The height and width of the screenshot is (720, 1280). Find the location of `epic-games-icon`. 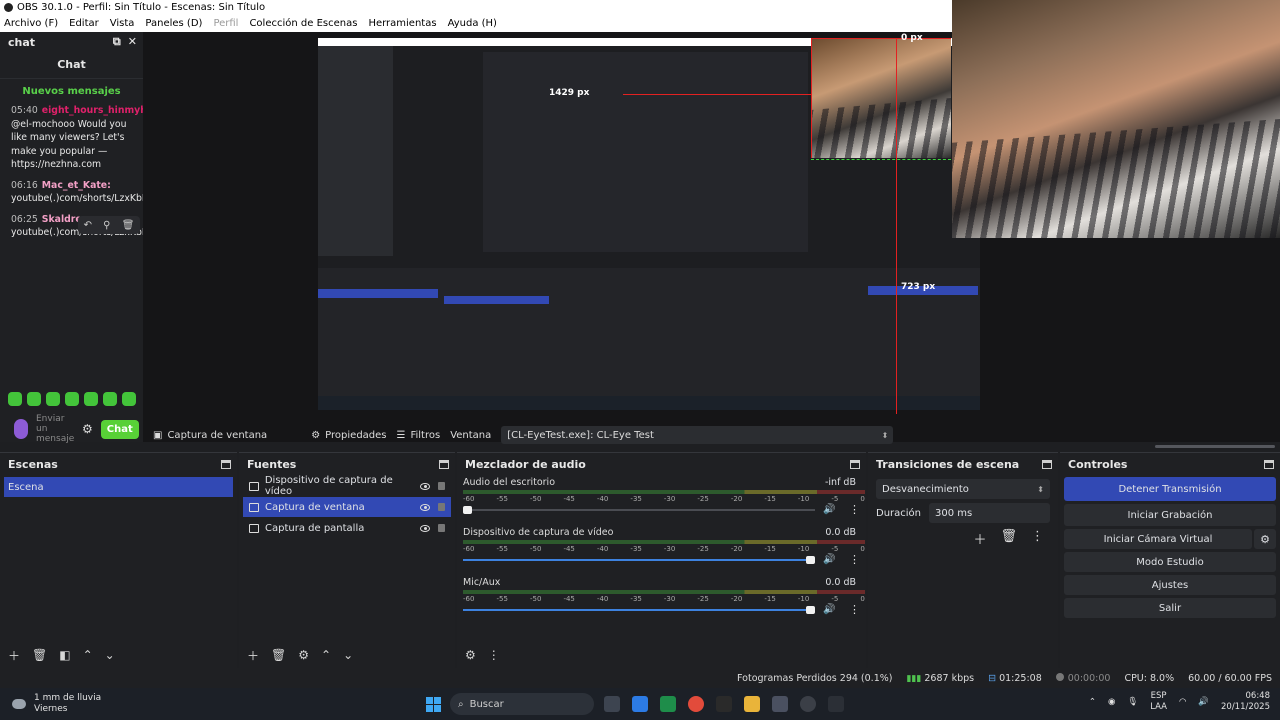

epic-games-icon is located at coordinates (724, 704).